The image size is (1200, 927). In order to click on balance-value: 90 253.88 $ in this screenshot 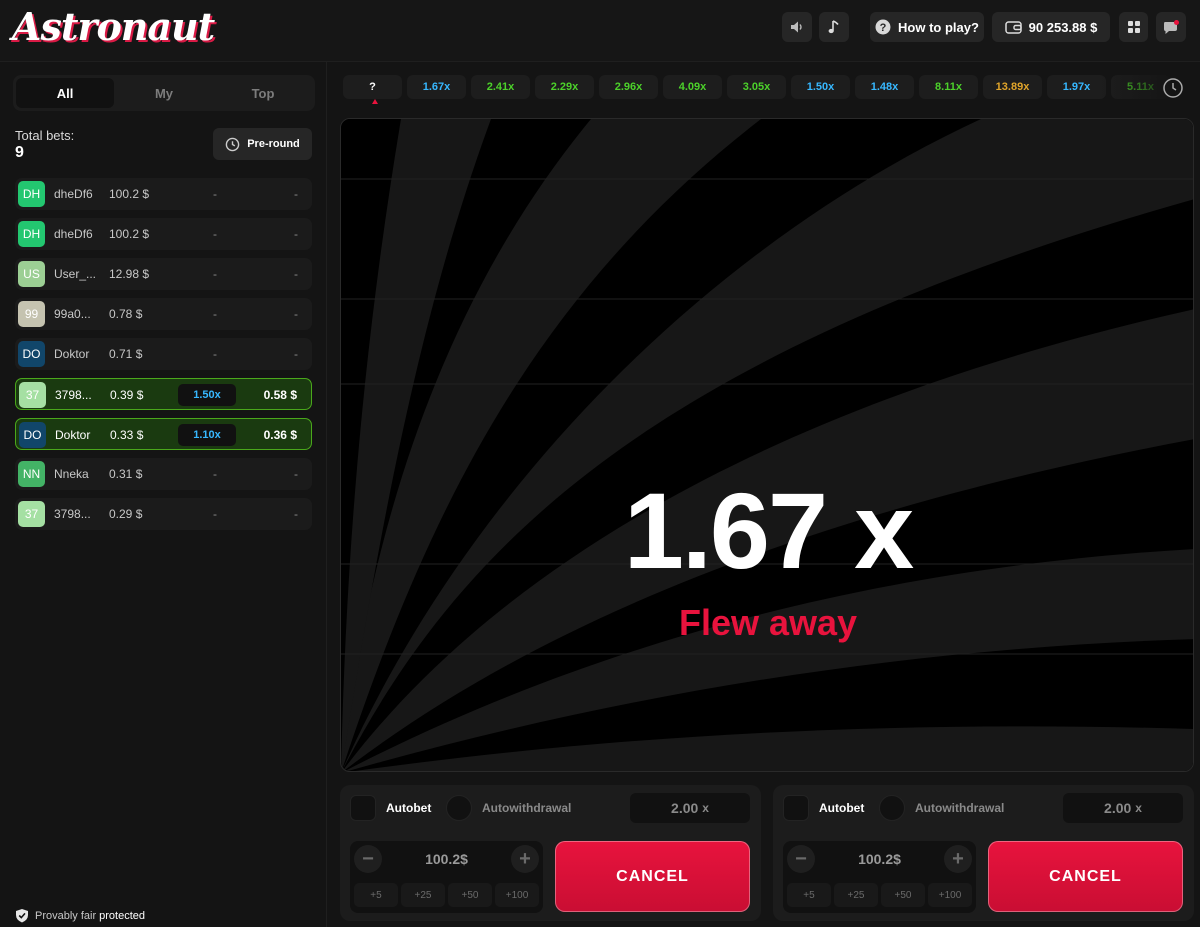, I will do `click(1063, 27)`.